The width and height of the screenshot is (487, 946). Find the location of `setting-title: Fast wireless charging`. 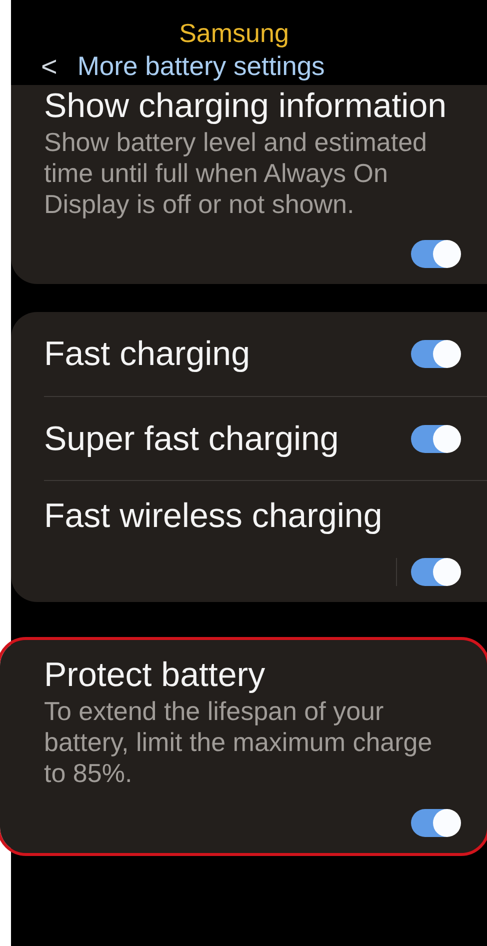

setting-title: Fast wireless charging is located at coordinates (214, 517).